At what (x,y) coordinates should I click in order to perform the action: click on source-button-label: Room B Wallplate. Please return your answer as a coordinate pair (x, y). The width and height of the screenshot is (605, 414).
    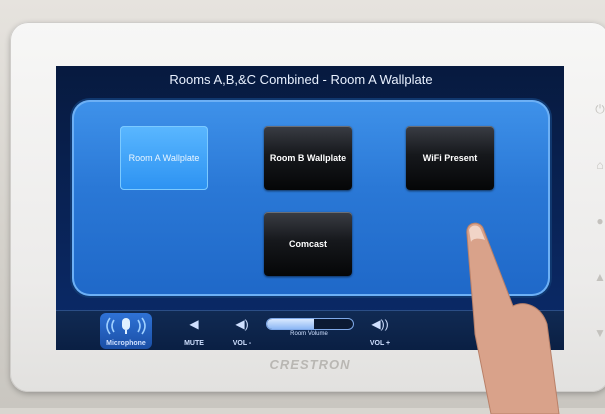
    Looking at the image, I should click on (308, 158).